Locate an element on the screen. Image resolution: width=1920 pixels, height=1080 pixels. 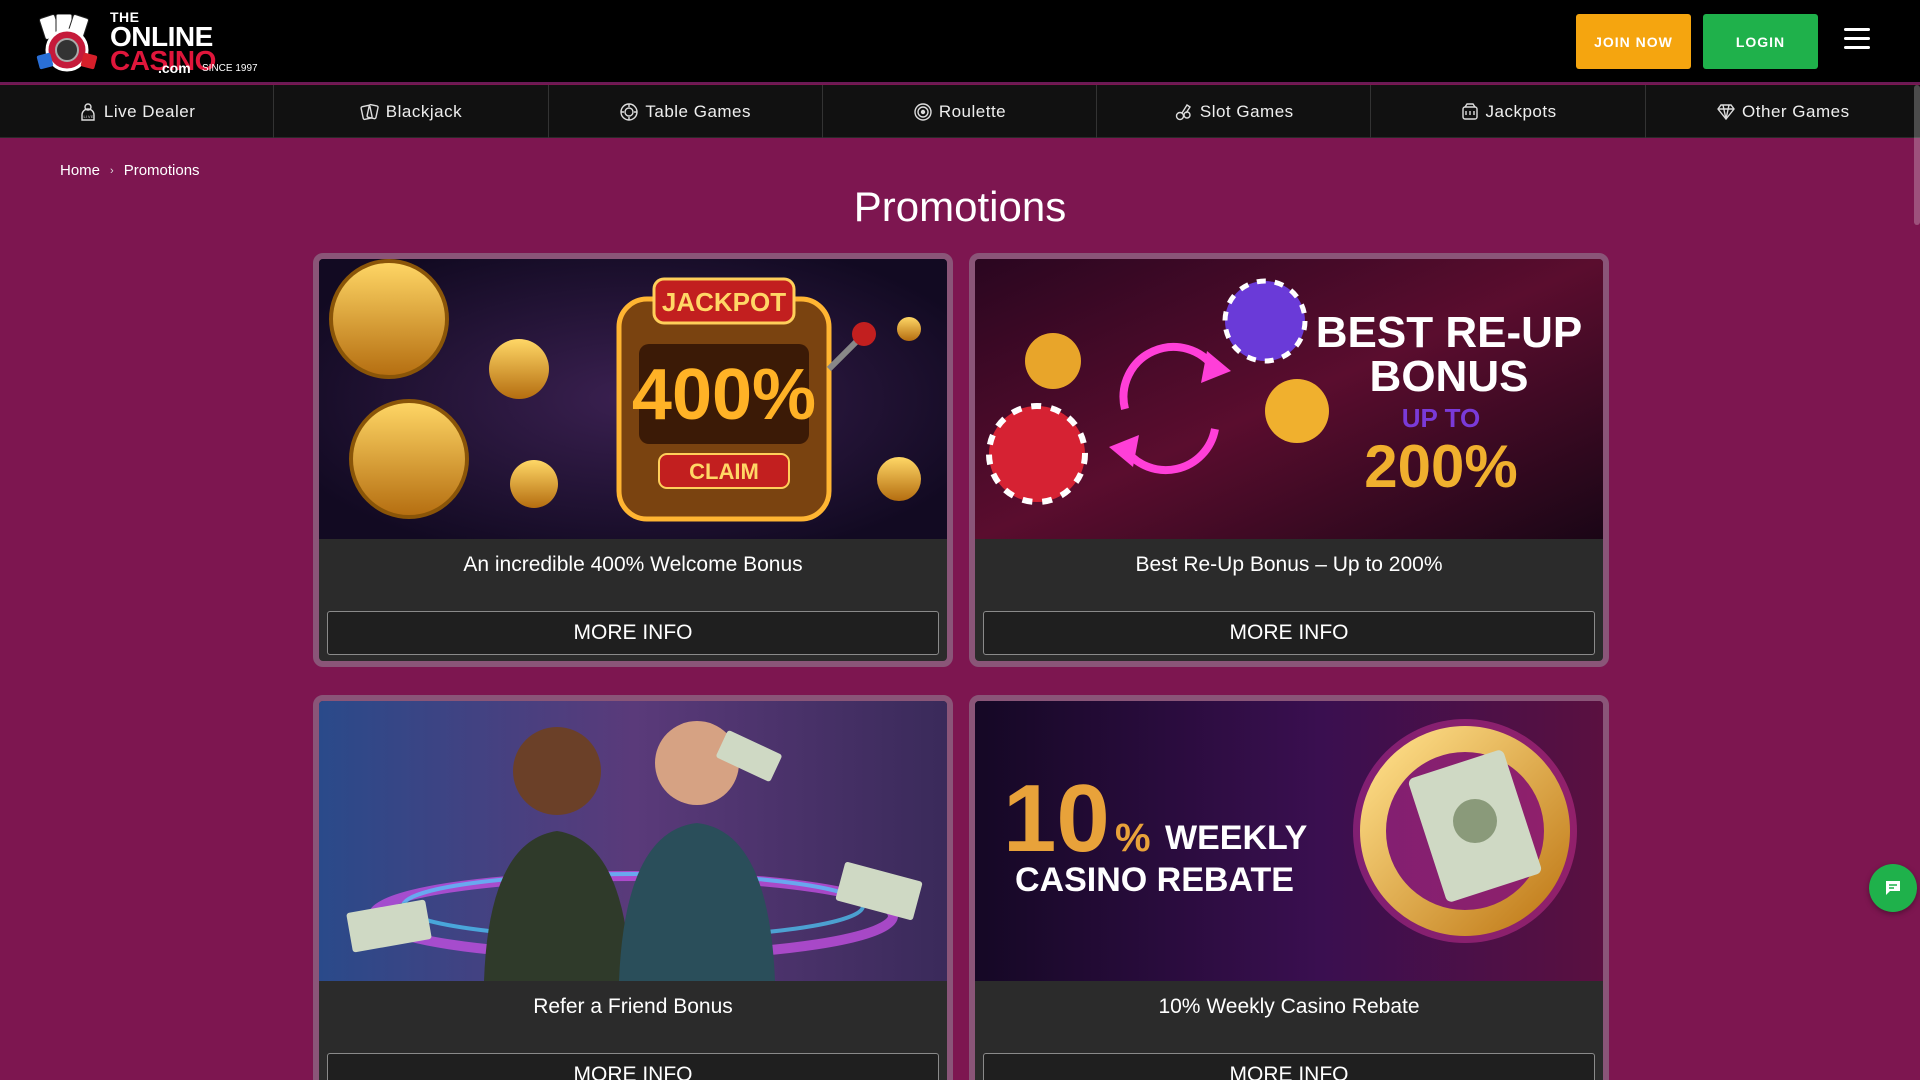
svg-text: LIVE is located at coordinates (88, 116).